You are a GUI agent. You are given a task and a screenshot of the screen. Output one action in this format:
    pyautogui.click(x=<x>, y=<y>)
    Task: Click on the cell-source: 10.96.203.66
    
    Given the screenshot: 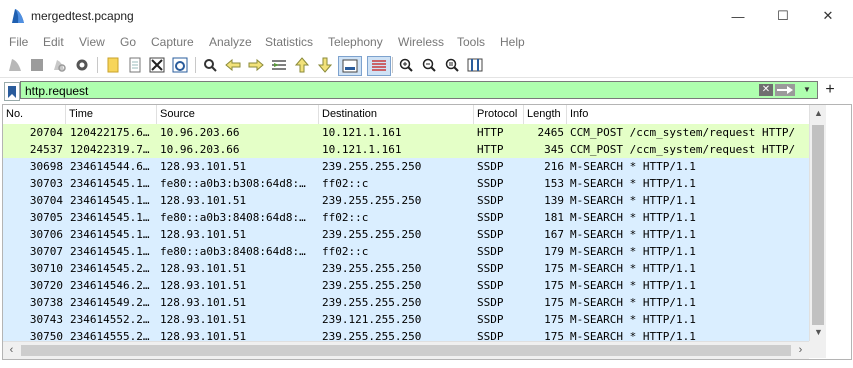 What is the action you would take?
    pyautogui.click(x=200, y=132)
    